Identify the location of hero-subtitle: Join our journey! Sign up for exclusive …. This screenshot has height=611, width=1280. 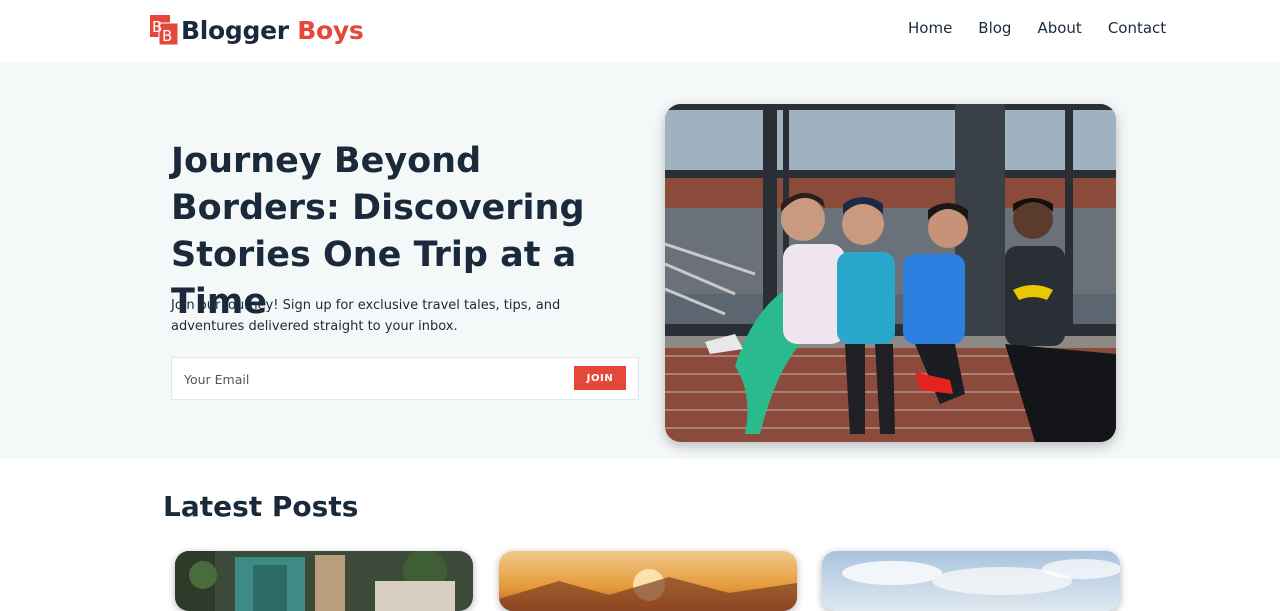
(366, 316).